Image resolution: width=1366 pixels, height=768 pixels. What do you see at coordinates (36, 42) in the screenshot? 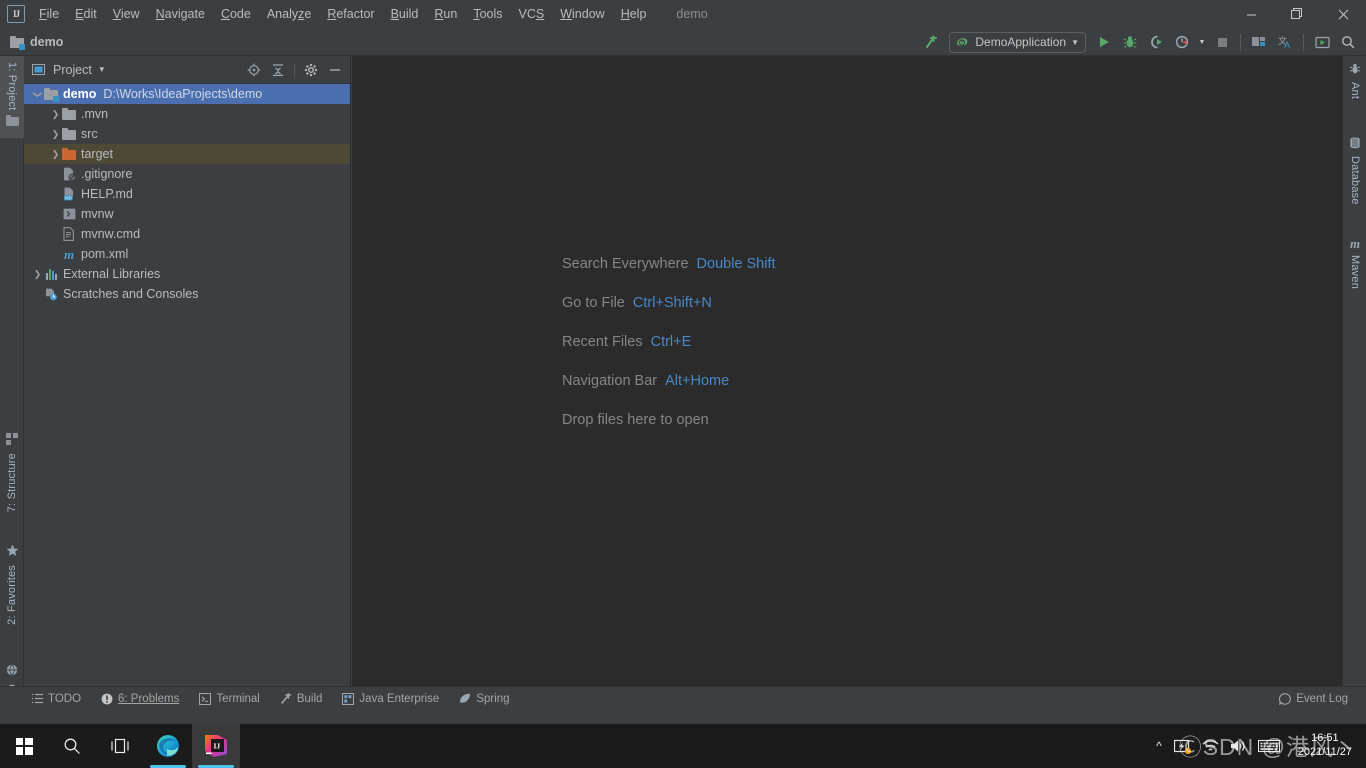
I see `breadcrumb: demo` at bounding box center [36, 42].